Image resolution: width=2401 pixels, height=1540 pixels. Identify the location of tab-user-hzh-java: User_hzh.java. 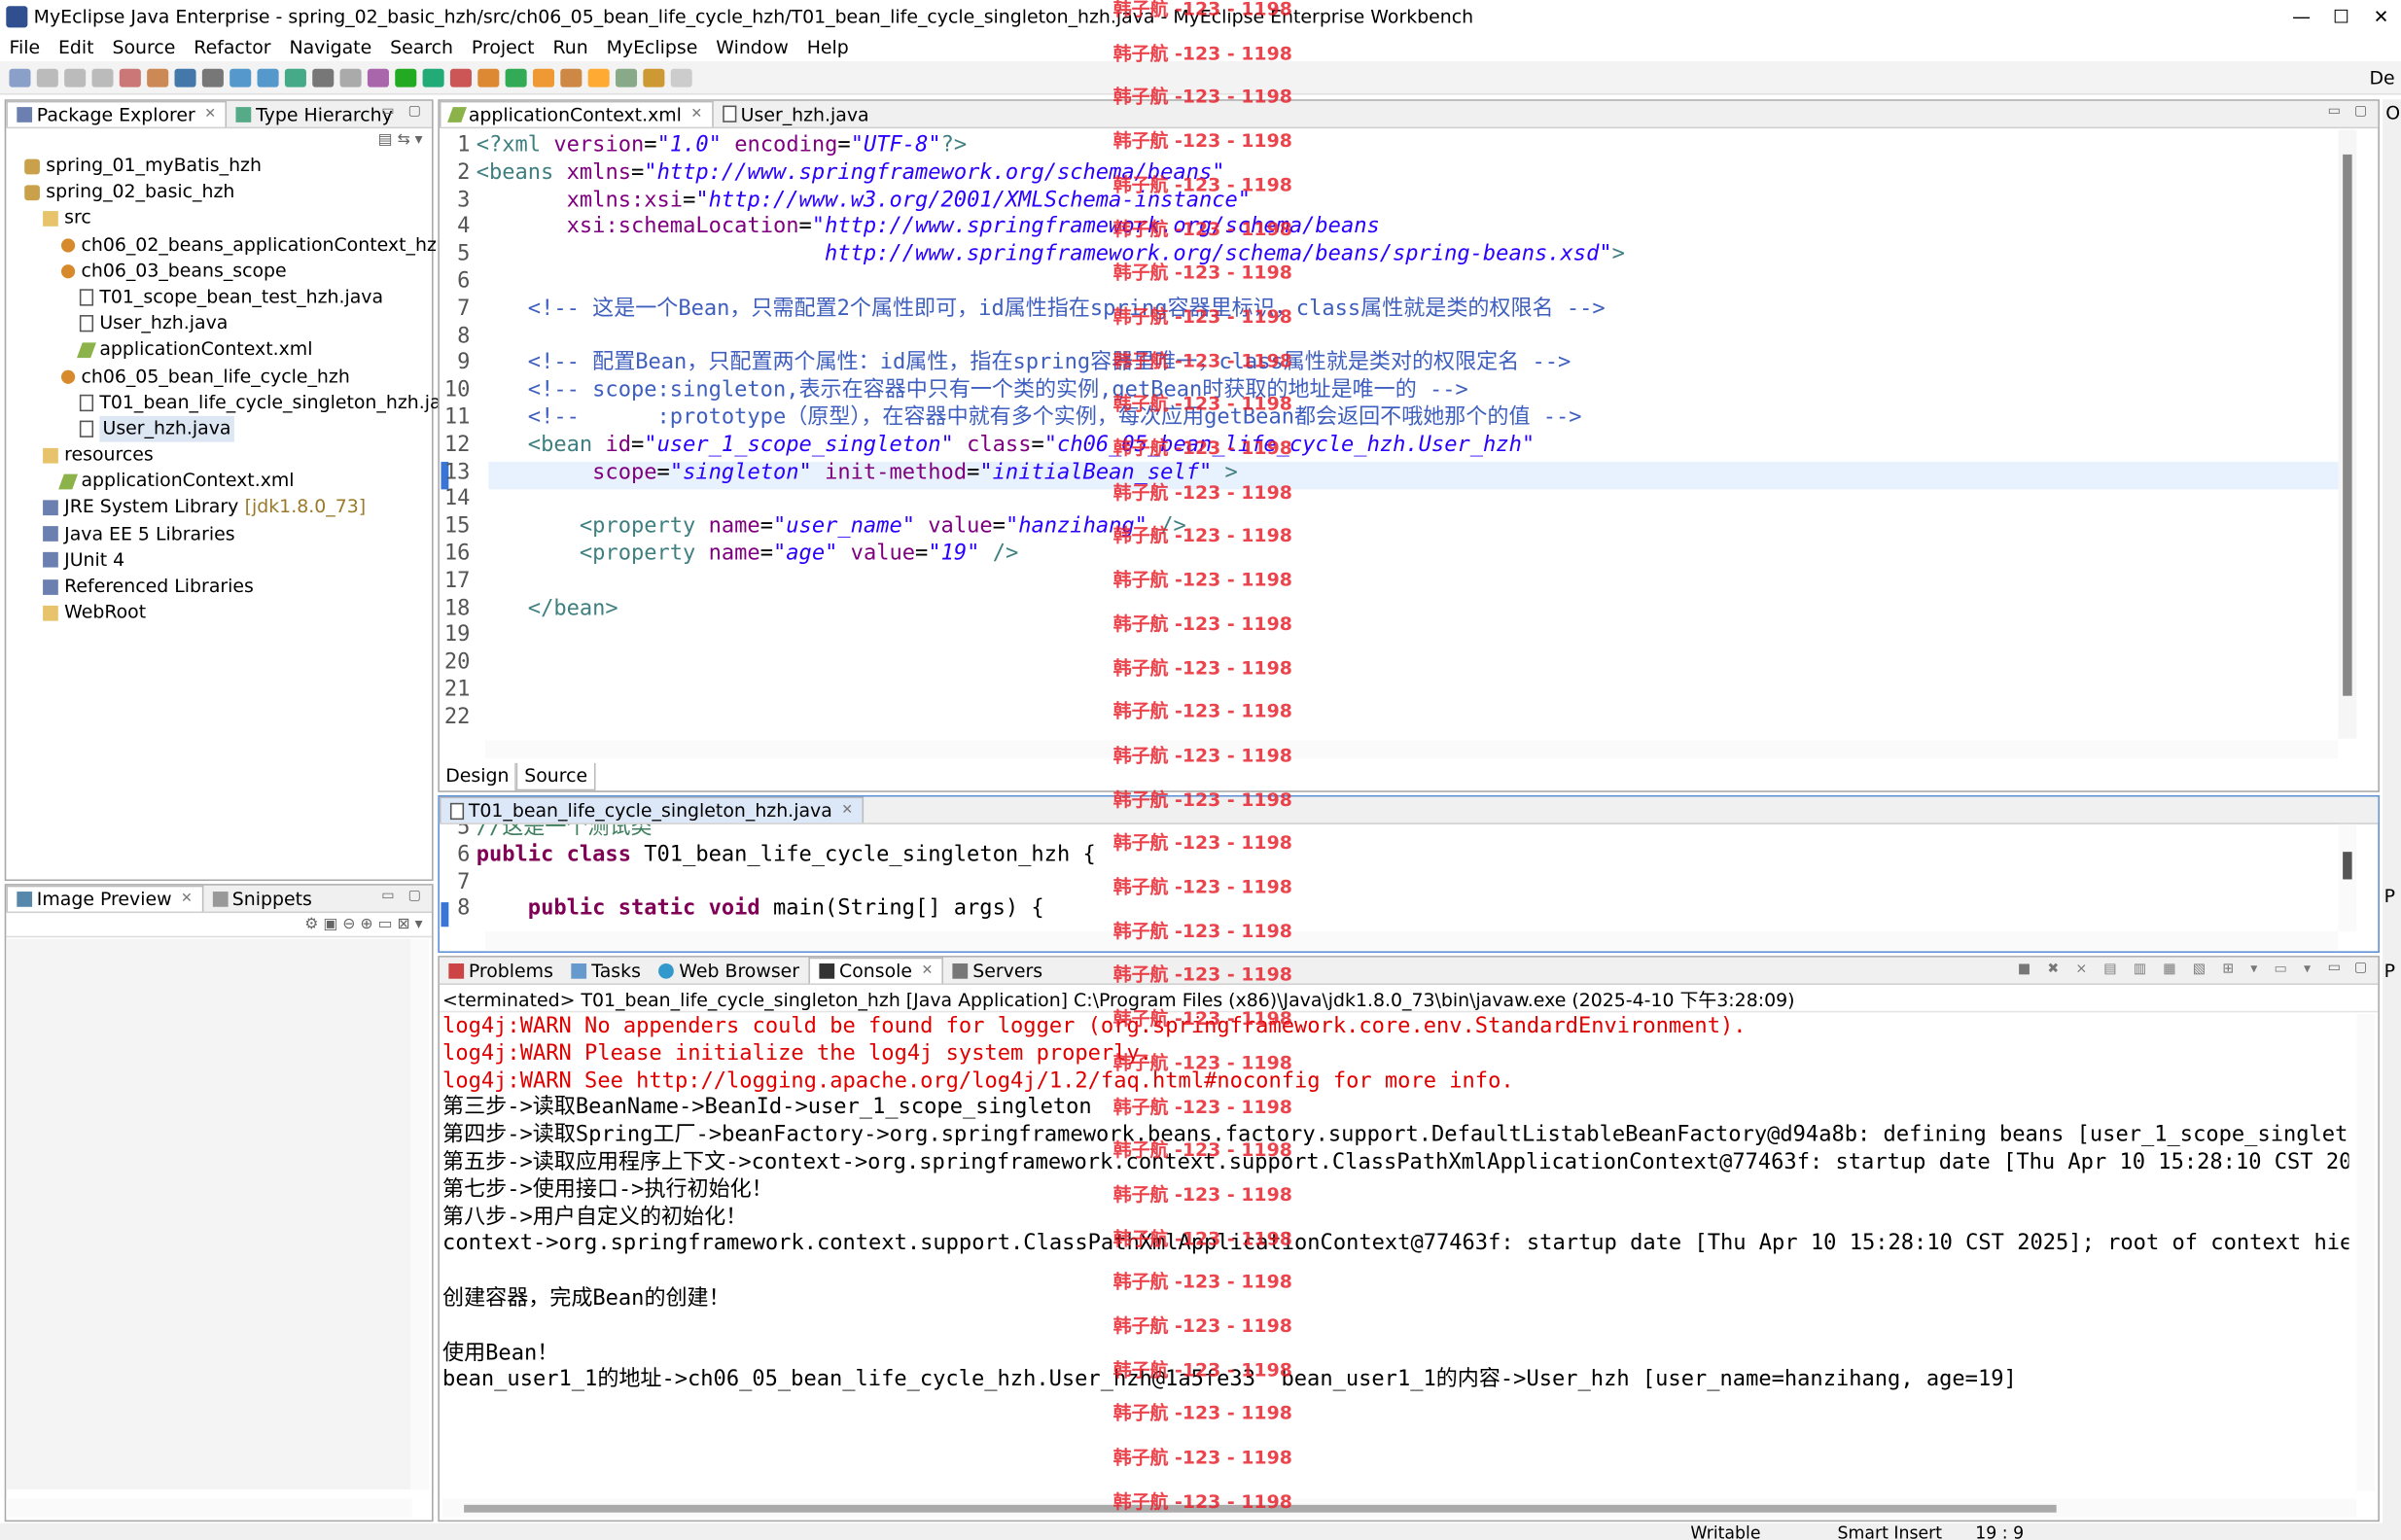
(795, 114).